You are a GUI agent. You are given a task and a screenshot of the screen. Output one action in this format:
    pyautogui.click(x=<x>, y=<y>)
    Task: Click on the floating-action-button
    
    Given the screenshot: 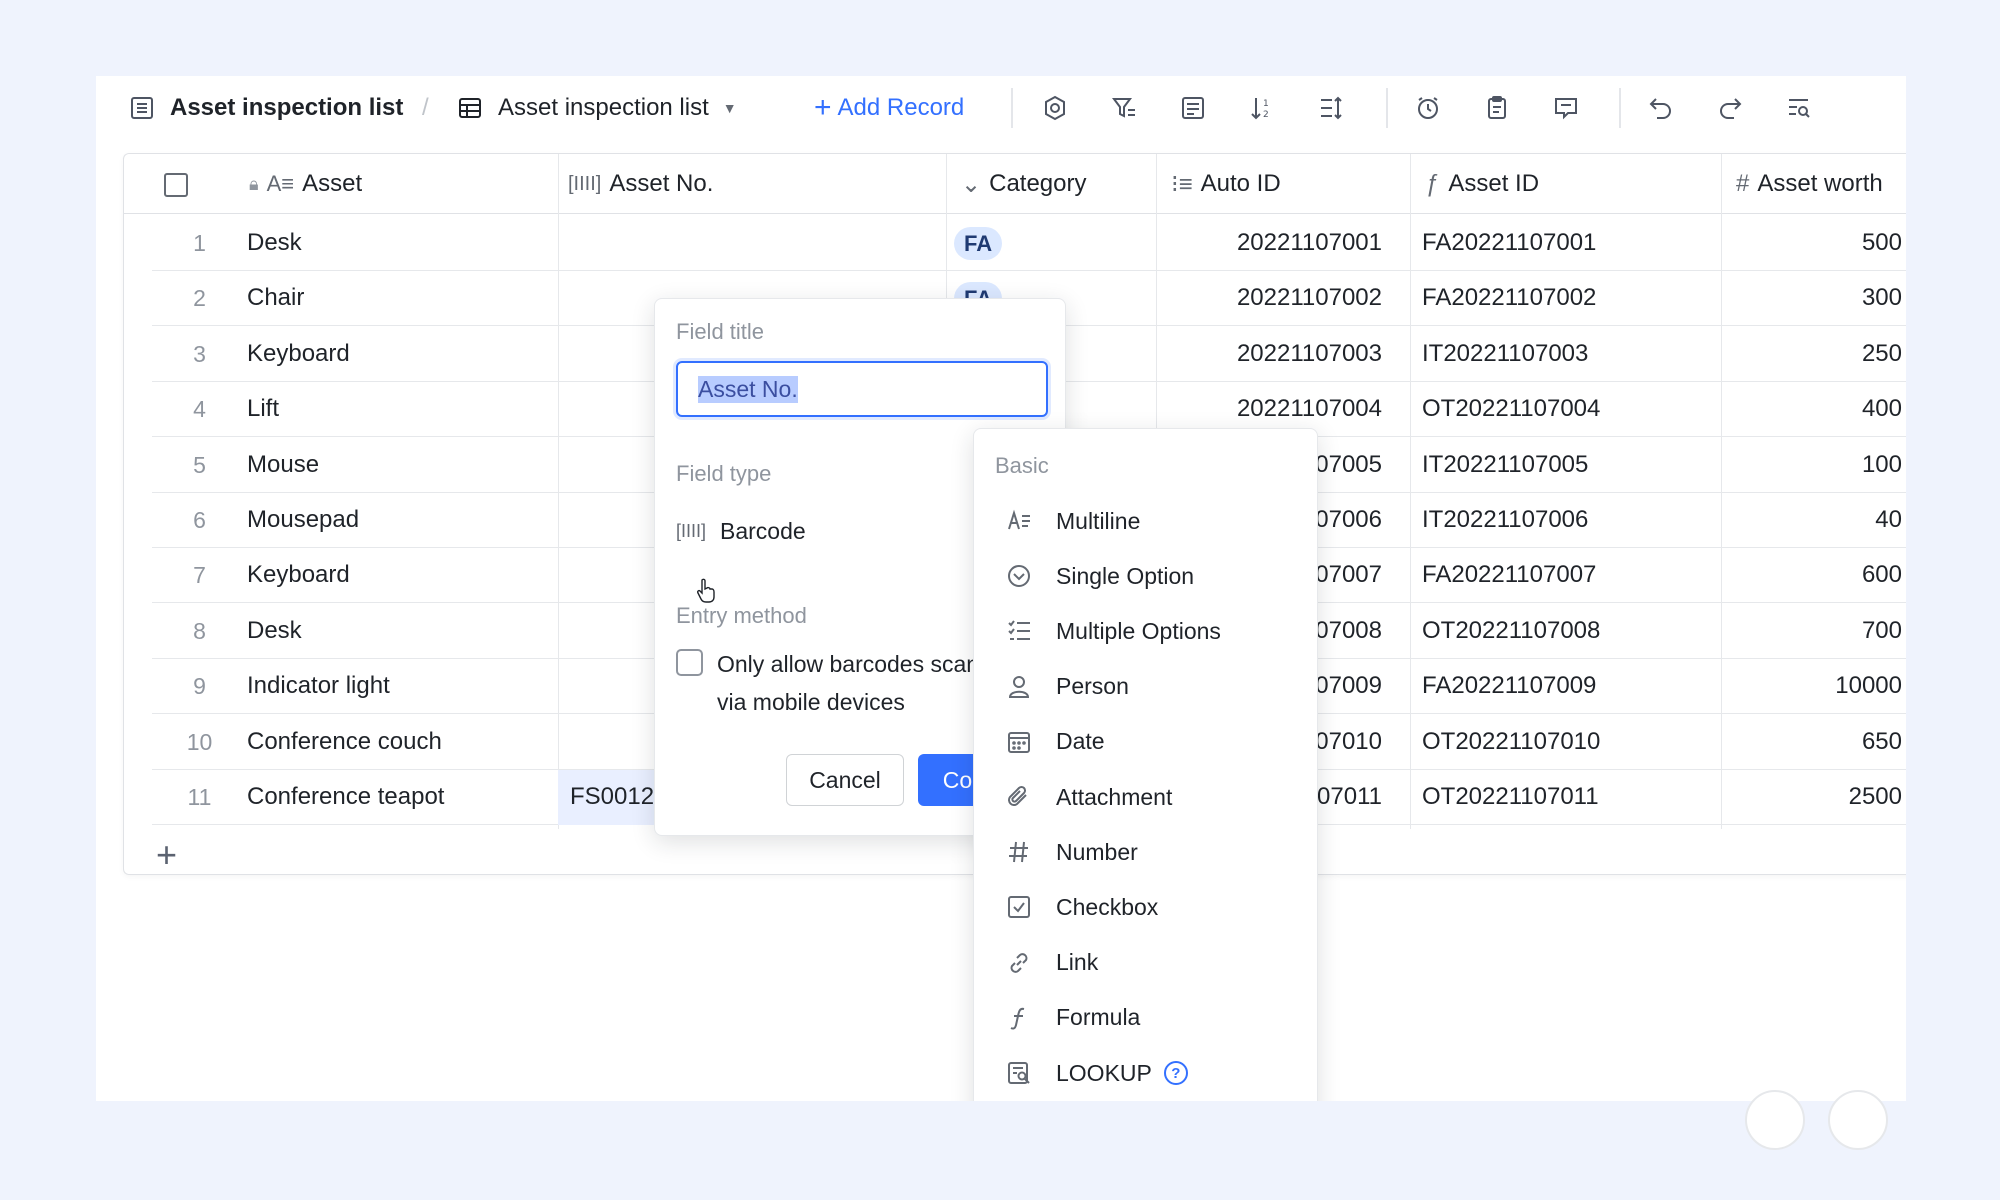 What is the action you would take?
    pyautogui.click(x=1858, y=1120)
    